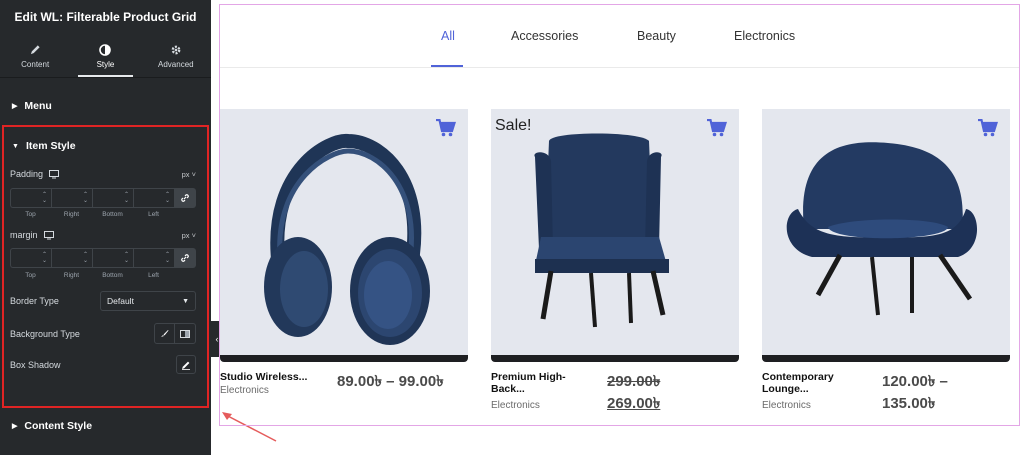 Image resolution: width=1024 pixels, height=455 pixels. Describe the element at coordinates (189, 174) in the screenshot. I see `padding-unit-select: px ˅` at that location.